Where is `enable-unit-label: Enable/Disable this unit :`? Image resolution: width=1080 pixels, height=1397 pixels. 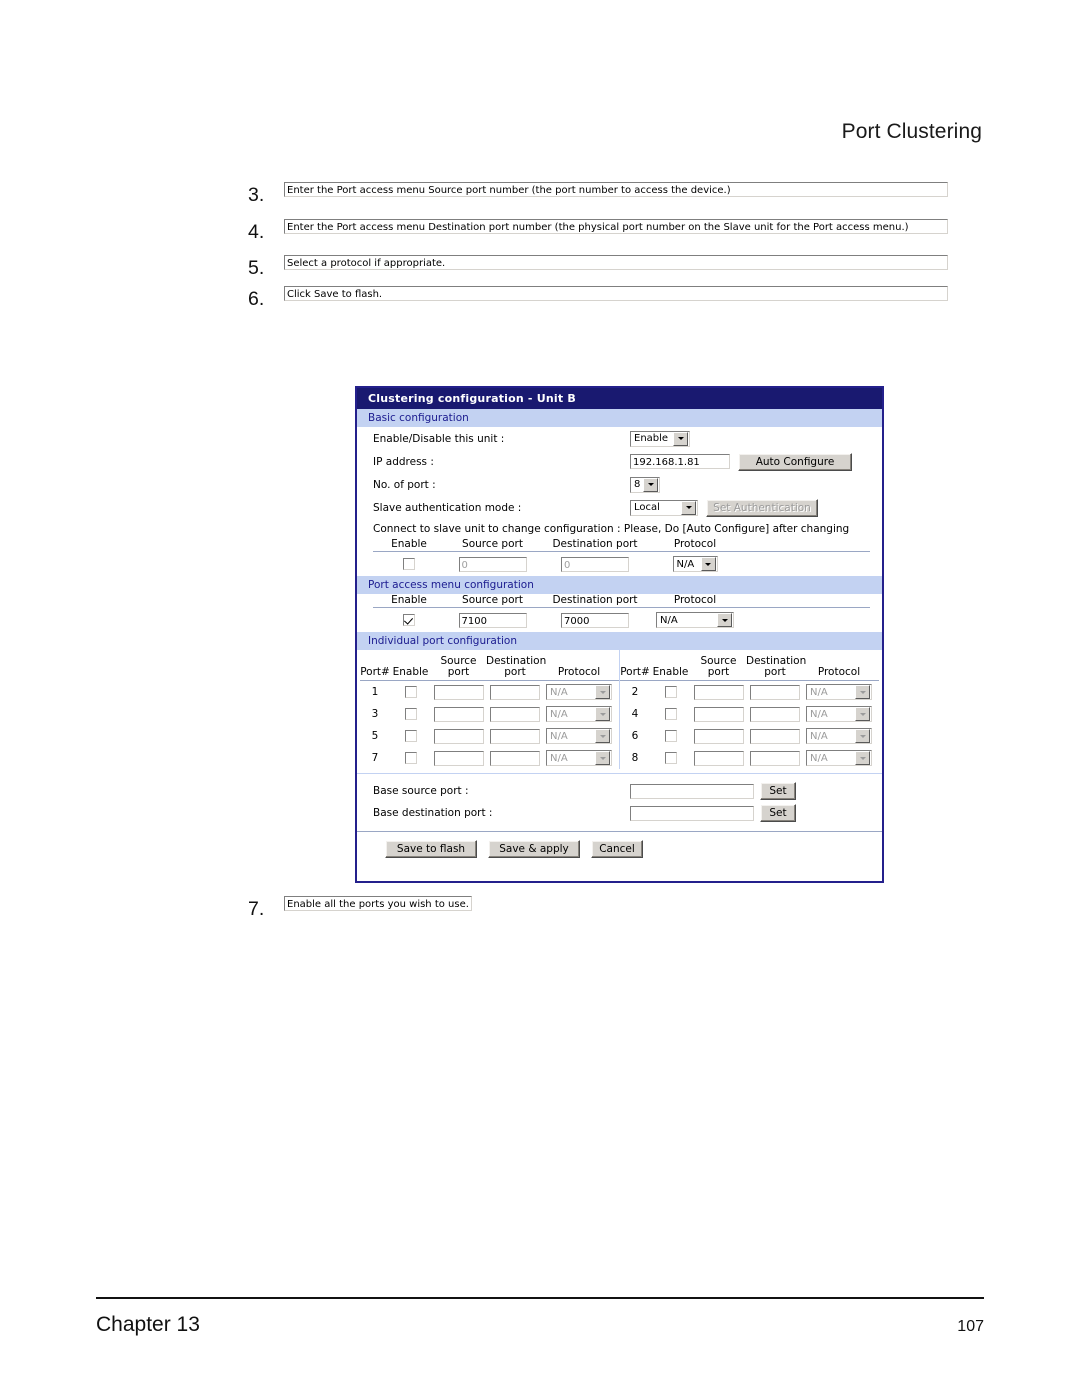
enable-unit-label: Enable/Disable this unit : is located at coordinates (439, 438).